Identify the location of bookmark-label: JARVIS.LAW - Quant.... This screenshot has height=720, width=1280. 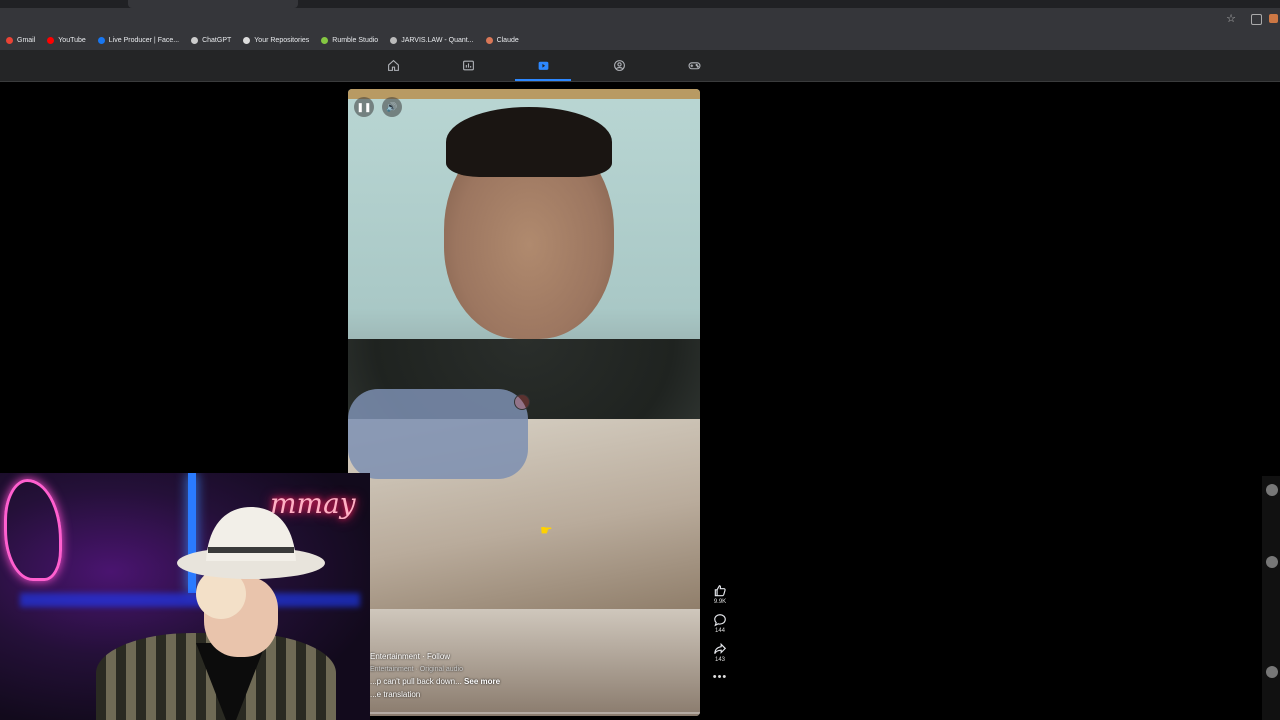
(437, 40).